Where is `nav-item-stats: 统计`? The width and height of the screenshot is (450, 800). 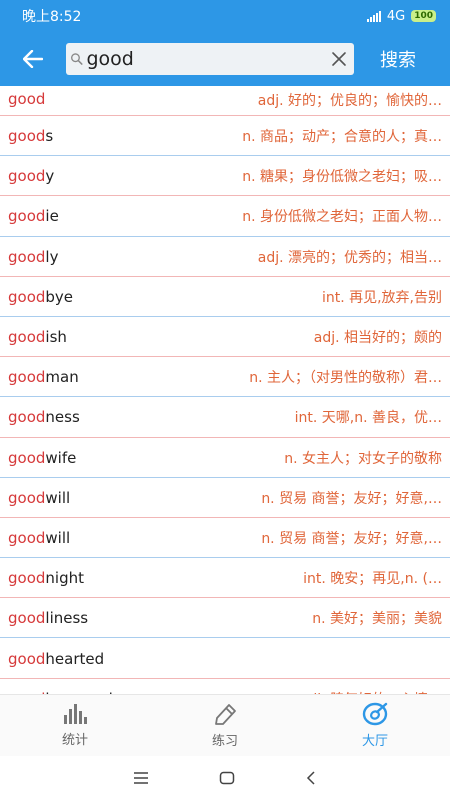 nav-item-stats: 统计 is located at coordinates (75, 725).